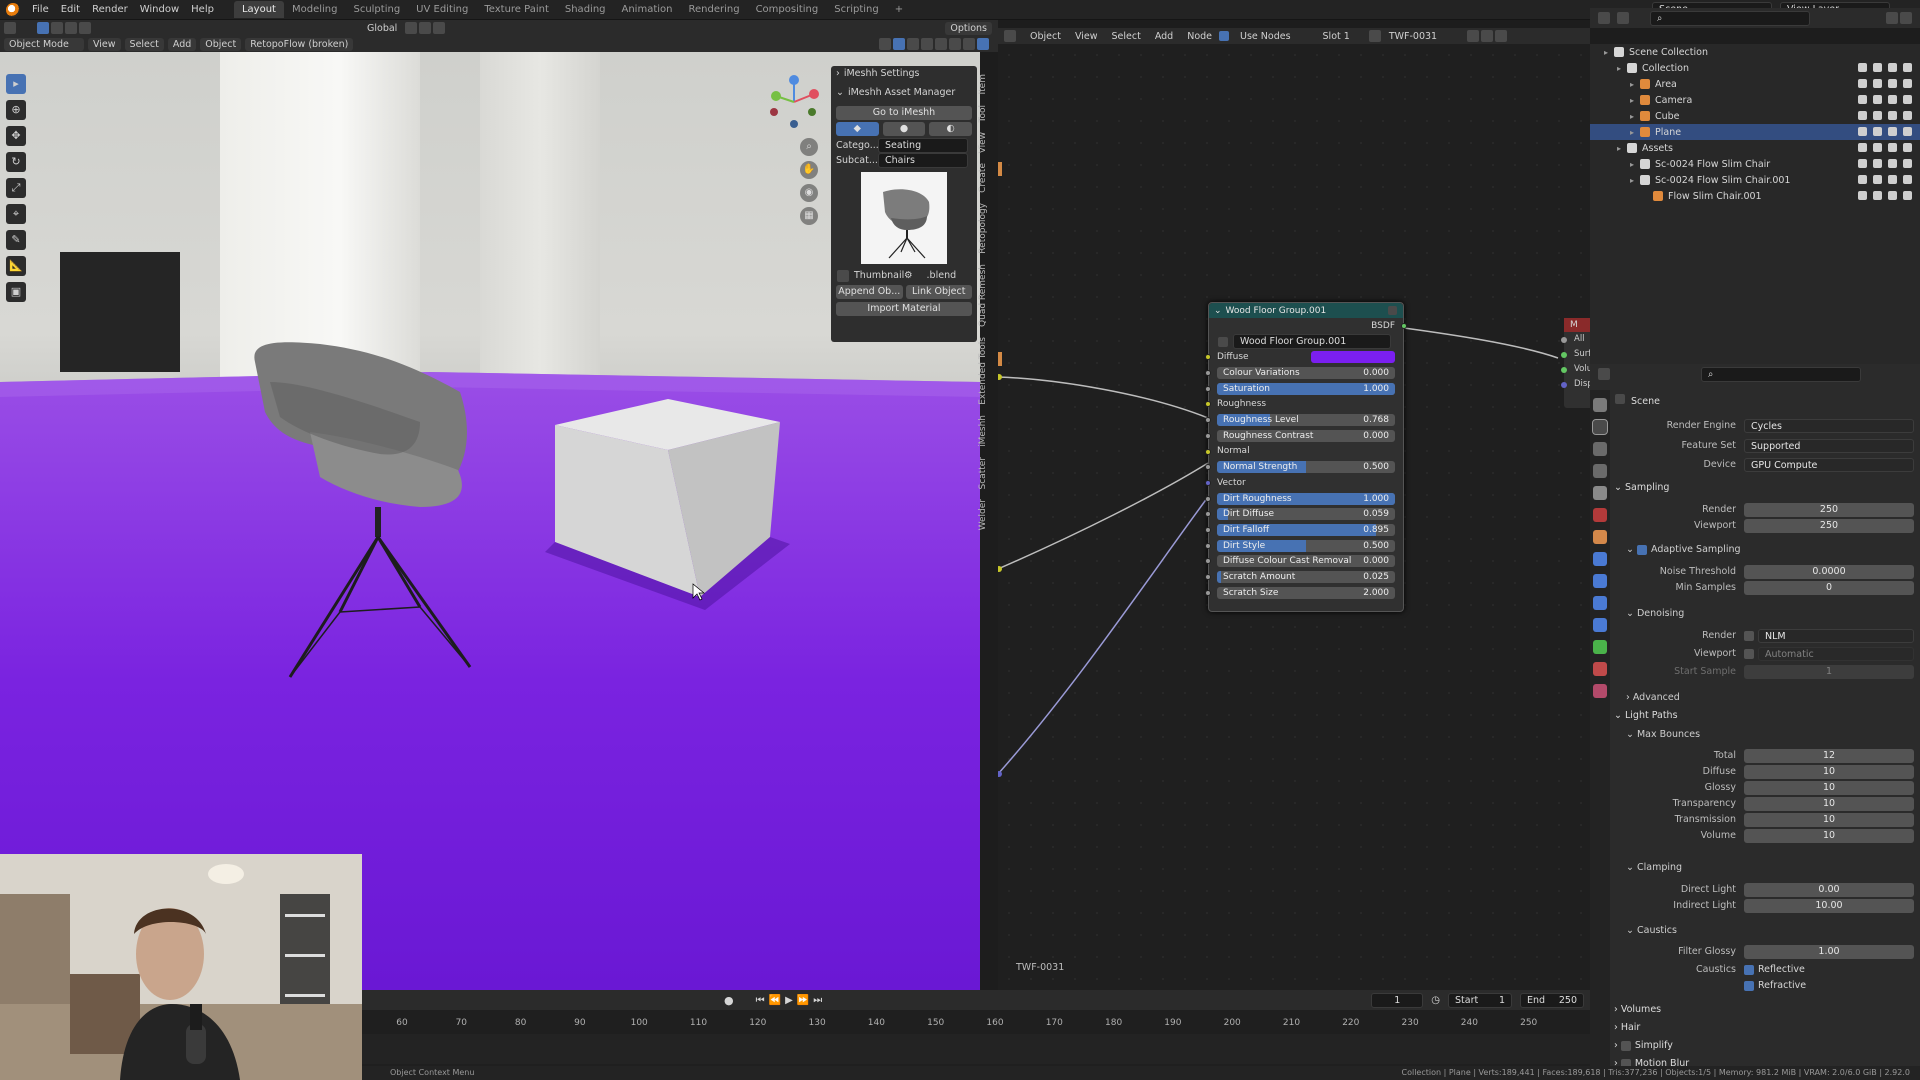  Describe the element at coordinates (1641, 487) in the screenshot. I see `sampling-panel-header: ⌄ Sampling` at that location.